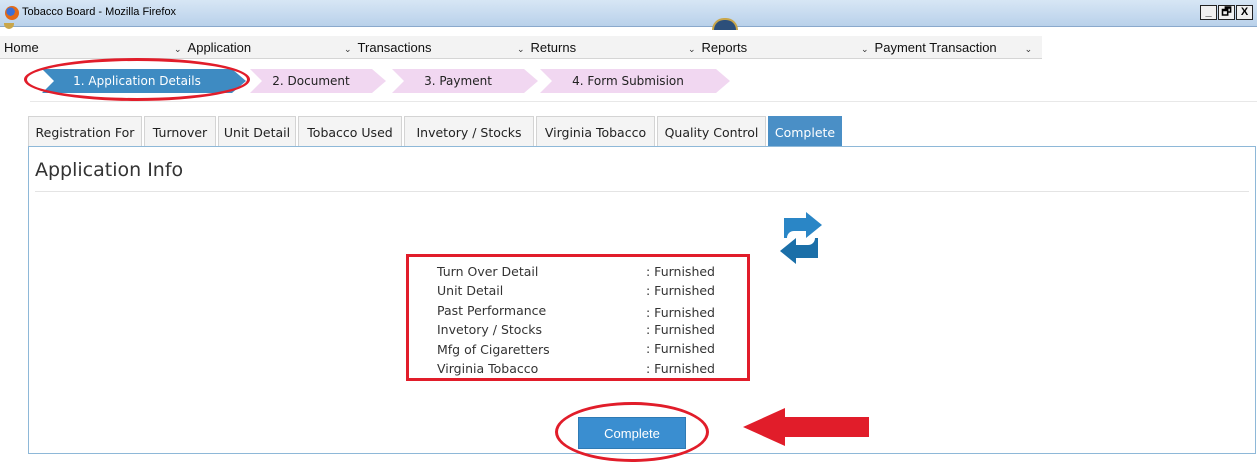 The height and width of the screenshot is (462, 1257). What do you see at coordinates (9, 26) in the screenshot?
I see `emblem-left-icon` at bounding box center [9, 26].